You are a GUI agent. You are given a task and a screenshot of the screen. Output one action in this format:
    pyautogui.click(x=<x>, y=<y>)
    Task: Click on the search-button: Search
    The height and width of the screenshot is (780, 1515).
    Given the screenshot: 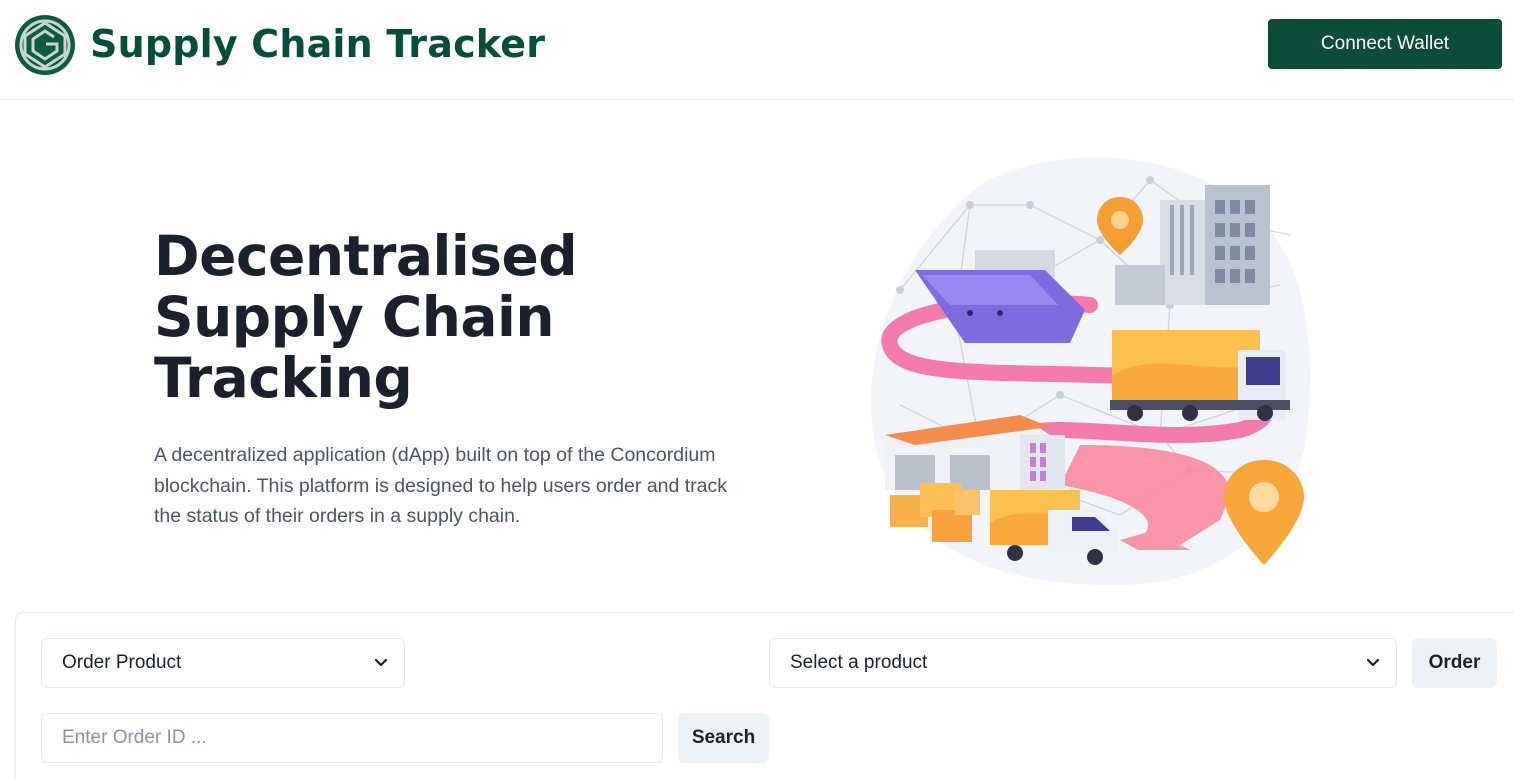 What is the action you would take?
    pyautogui.click(x=723, y=738)
    